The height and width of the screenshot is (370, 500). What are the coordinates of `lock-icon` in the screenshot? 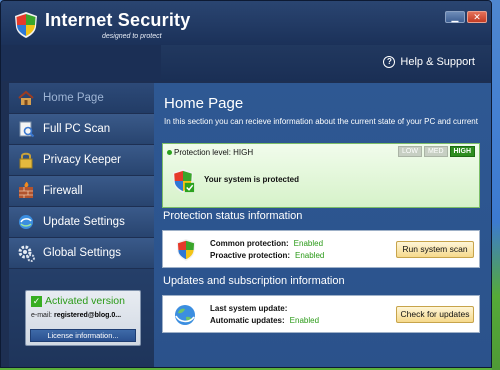 It's located at (26, 160).